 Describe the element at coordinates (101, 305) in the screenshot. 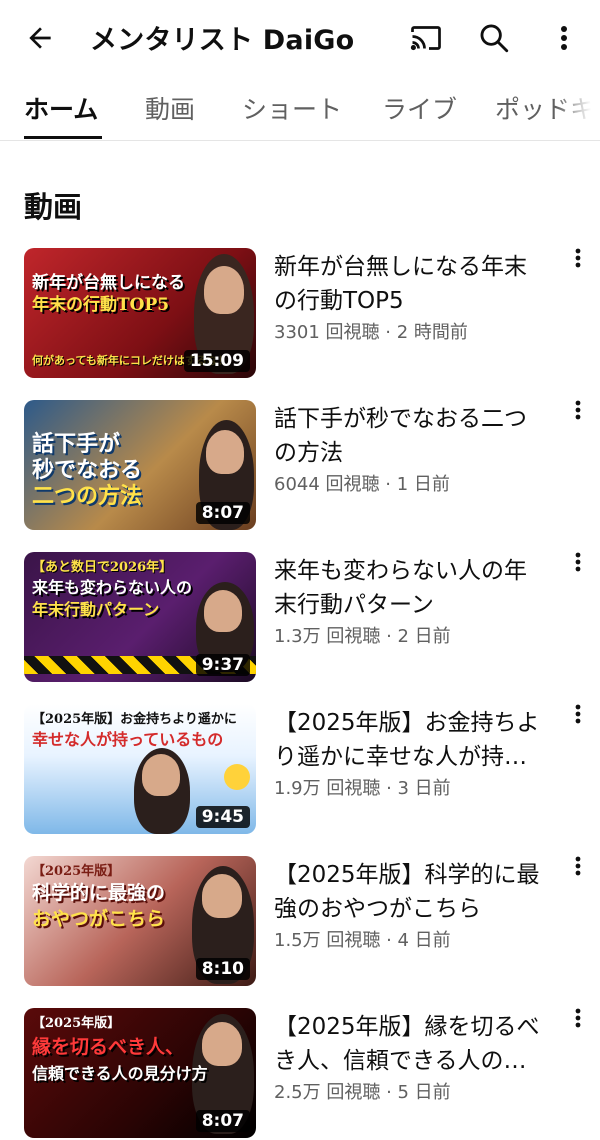

I see `thumbnail-text: 年末の行動TOP5` at that location.